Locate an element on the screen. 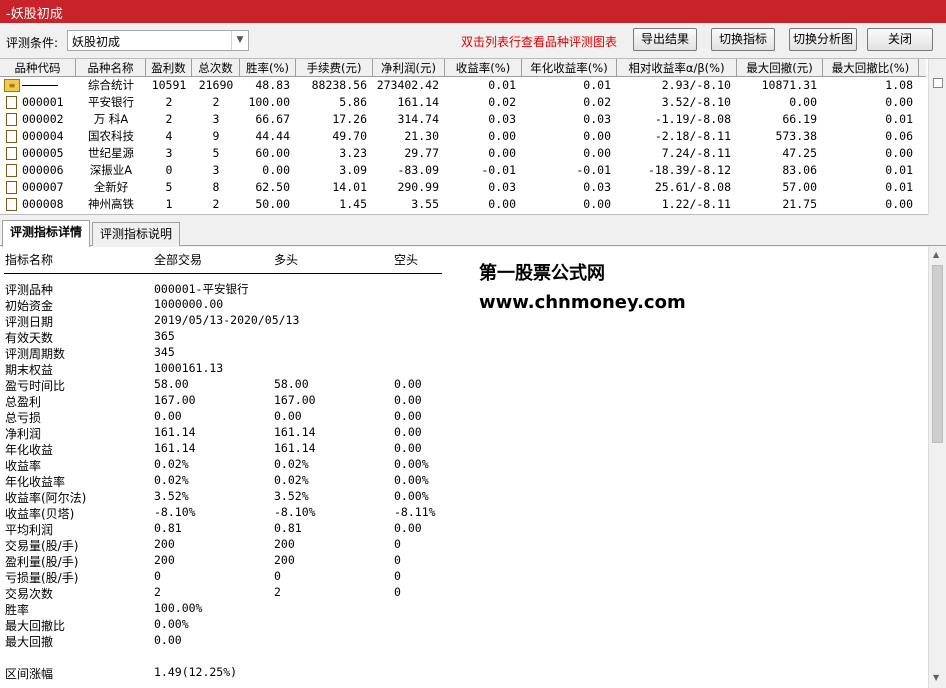 The width and height of the screenshot is (946, 688). table-cell: 66.19 is located at coordinates (799, 119).